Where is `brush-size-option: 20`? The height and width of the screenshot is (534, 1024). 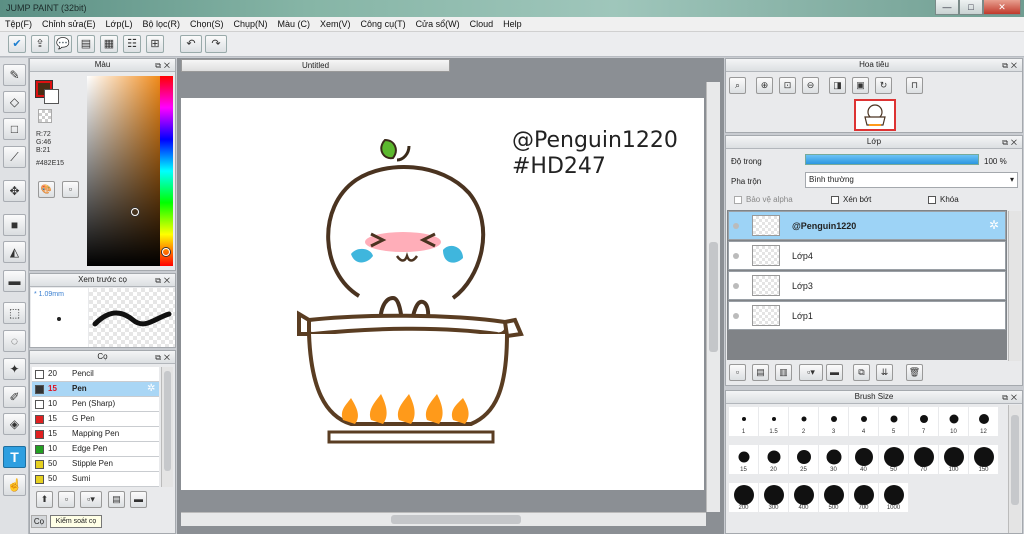 brush-size-option: 20 is located at coordinates (773, 459).